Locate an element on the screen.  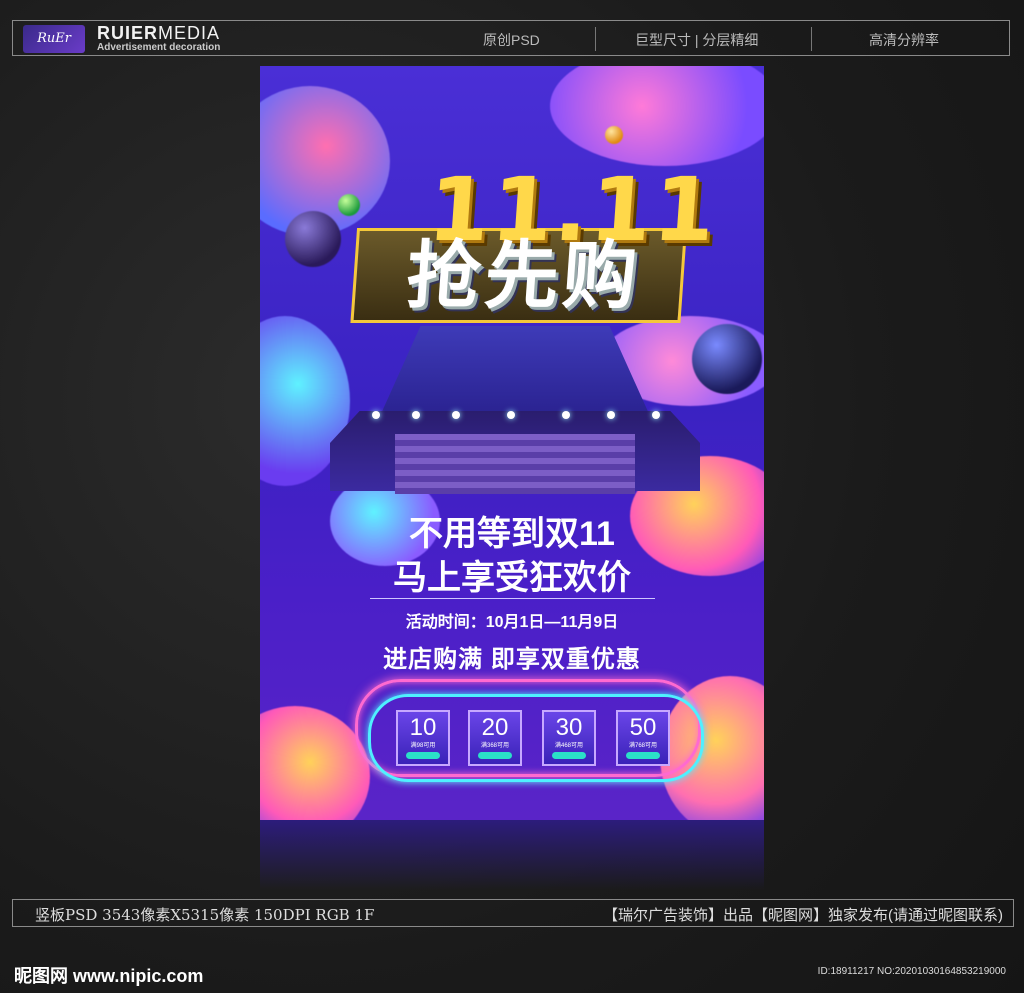
nipic-watermark: 昵图网 www.nipic.com is located at coordinates (109, 976).